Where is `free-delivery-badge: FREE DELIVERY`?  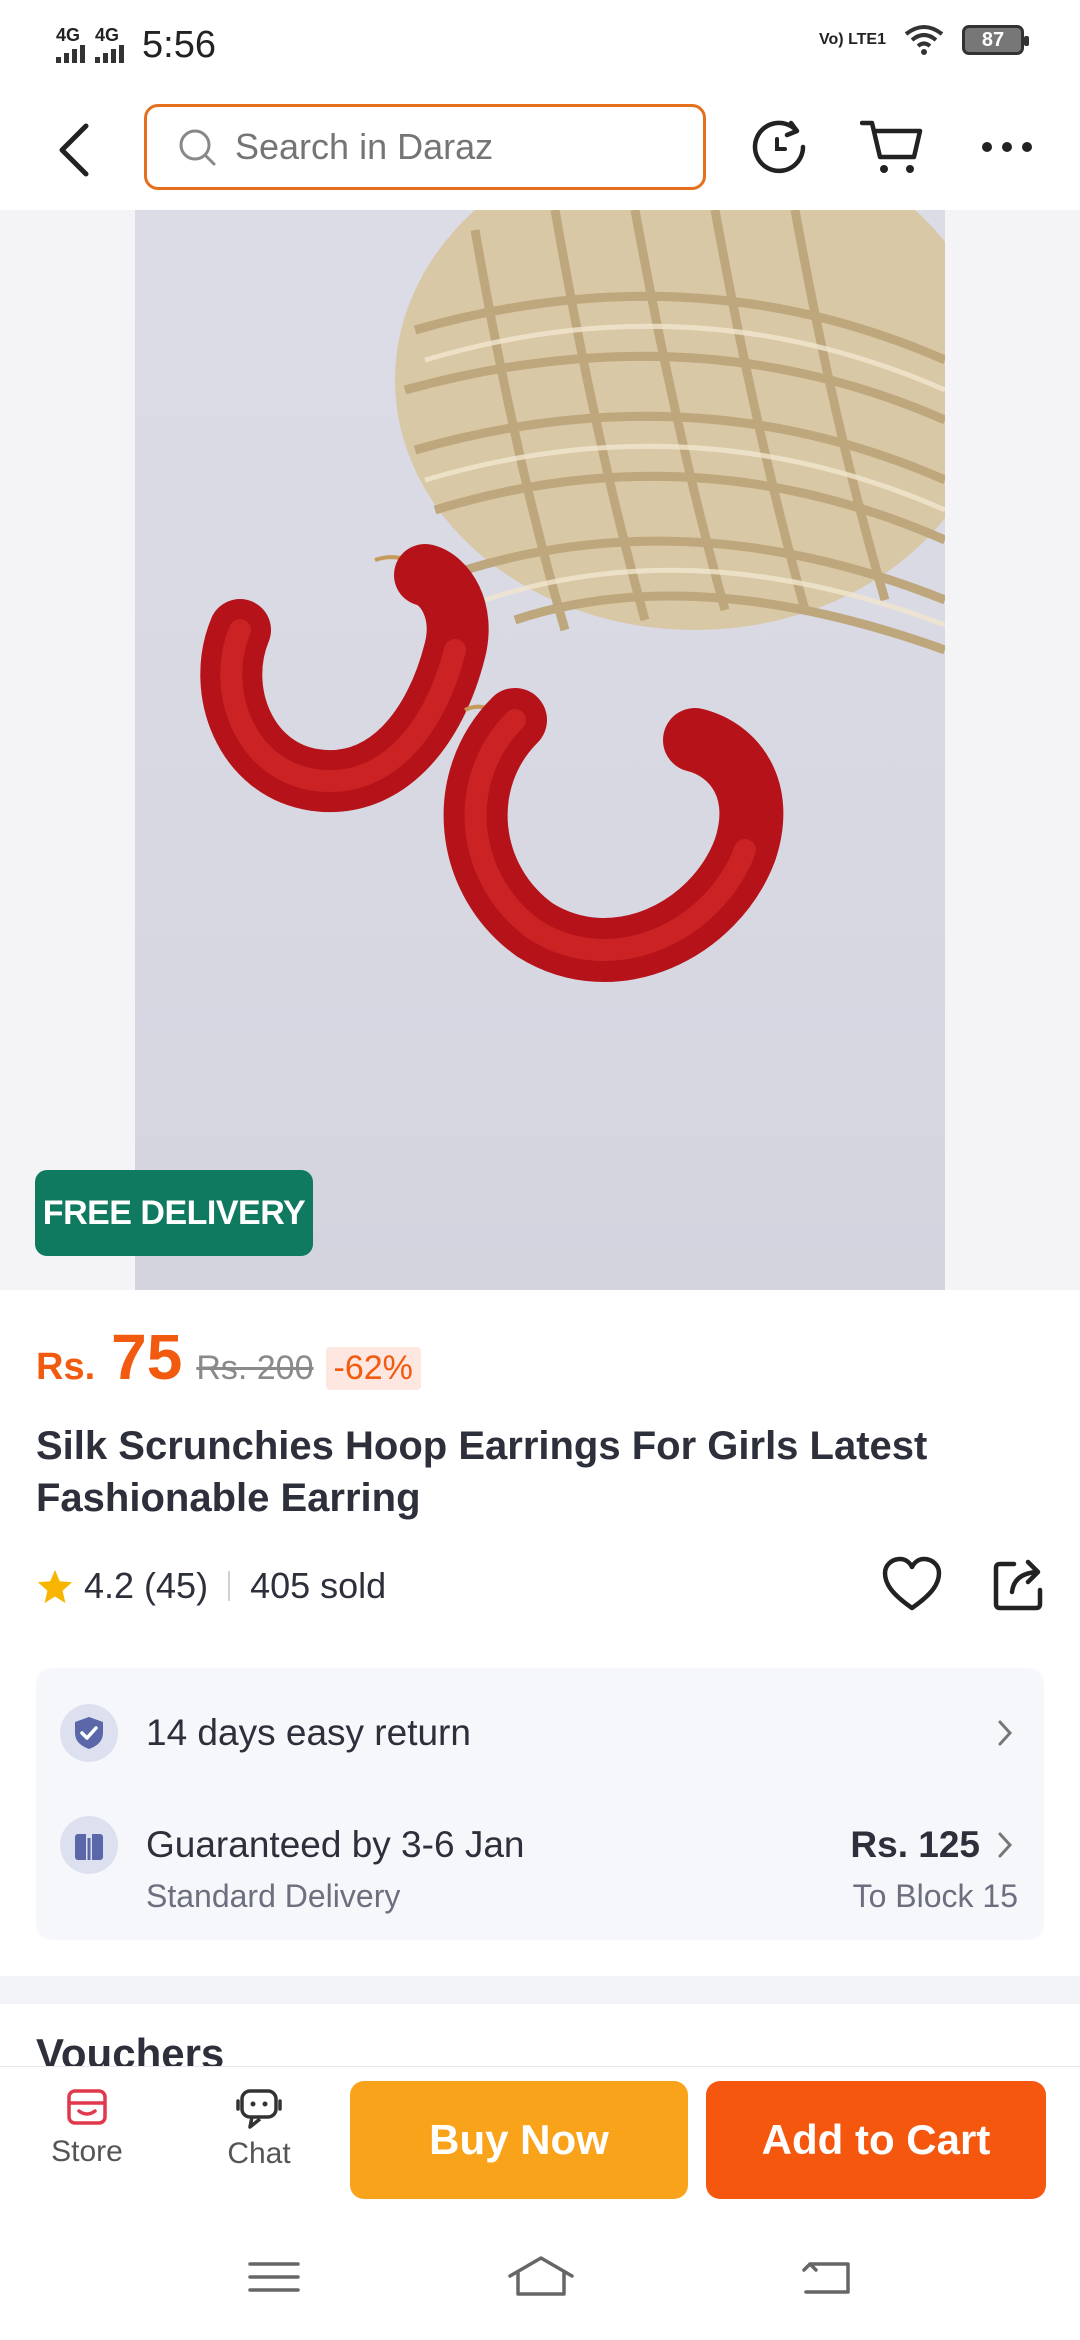
free-delivery-badge: FREE DELIVERY is located at coordinates (174, 1213).